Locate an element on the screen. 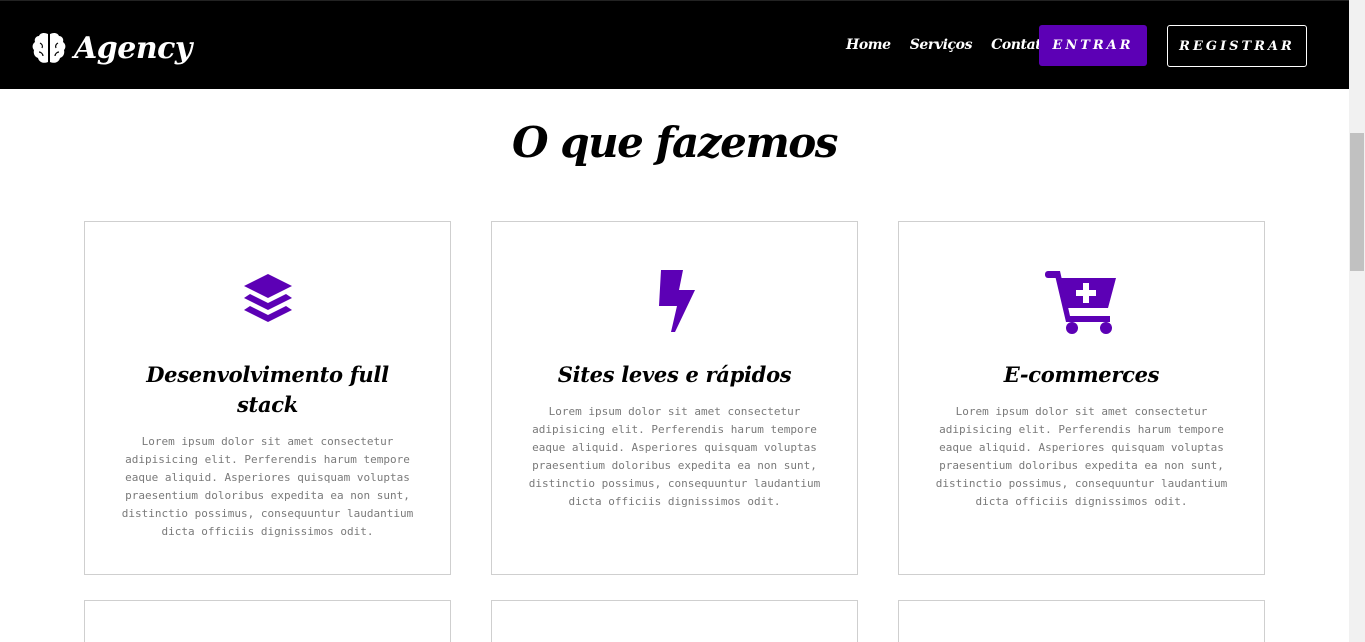 This screenshot has height=642, width=1365. nav-links: Home Serviços Contato is located at coordinates (957, 45).